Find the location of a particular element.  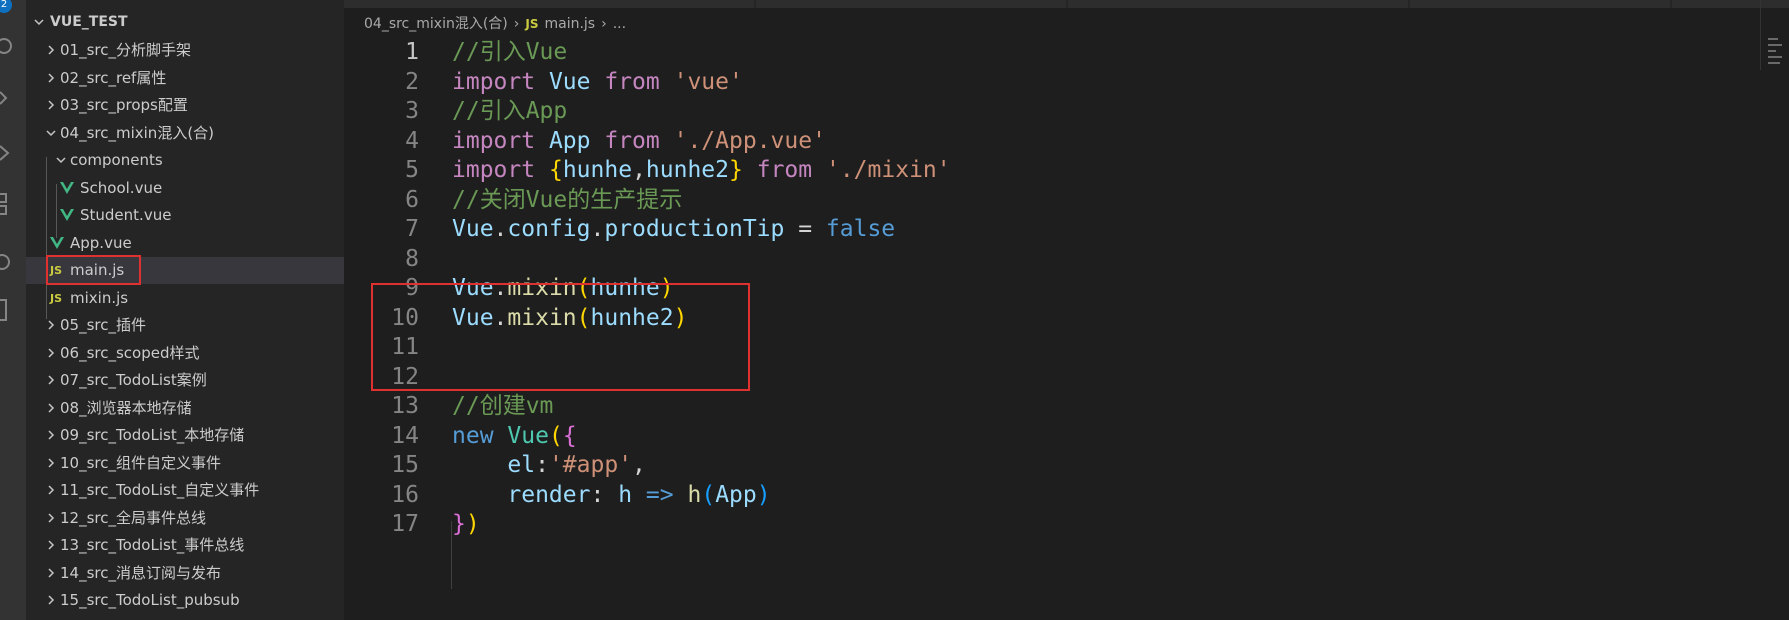

breadcrumb-file: main.js is located at coordinates (569, 24).